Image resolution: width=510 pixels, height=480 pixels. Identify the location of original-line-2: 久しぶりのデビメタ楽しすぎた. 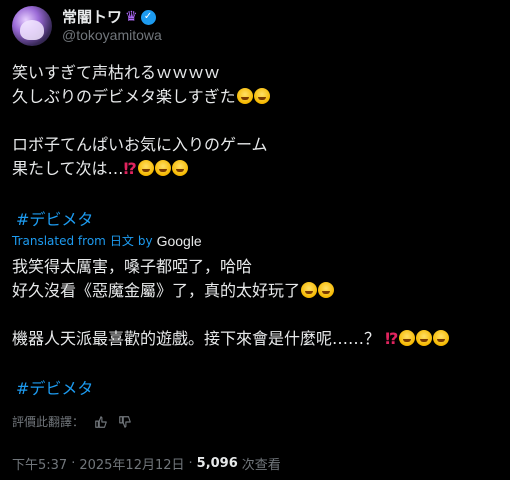
(141, 97).